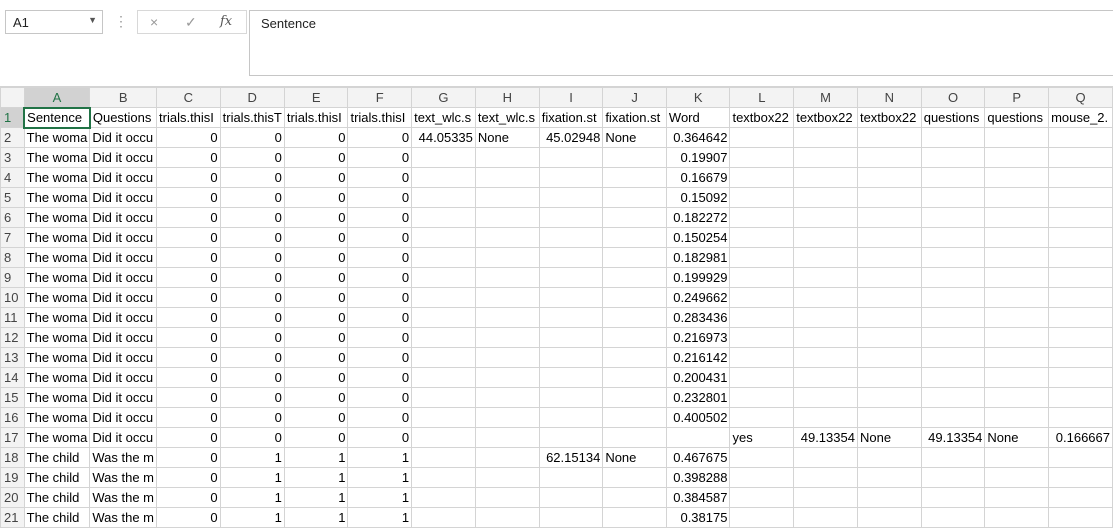  I want to click on cell-f1: trials.thisI, so click(380, 117).